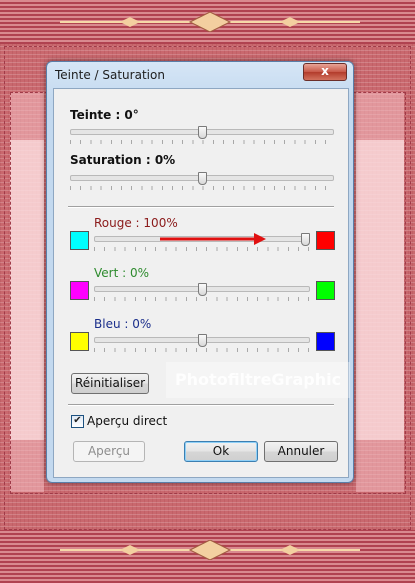 This screenshot has height=583, width=415. I want to click on close-button: x, so click(325, 72).